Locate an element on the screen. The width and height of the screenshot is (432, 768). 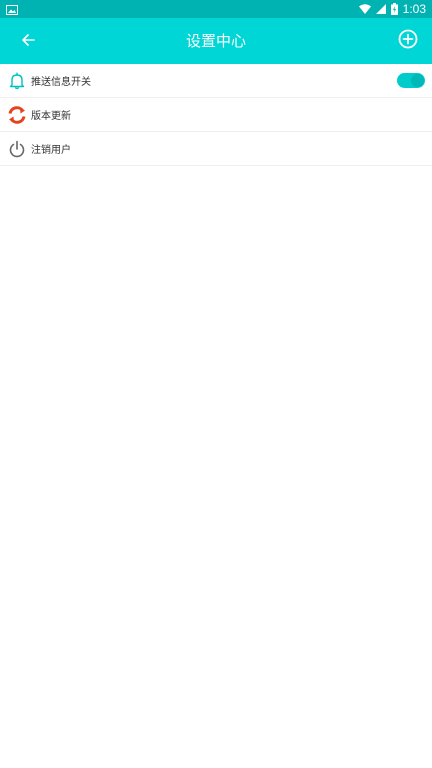
arrow-left-icon is located at coordinates (28, 41).